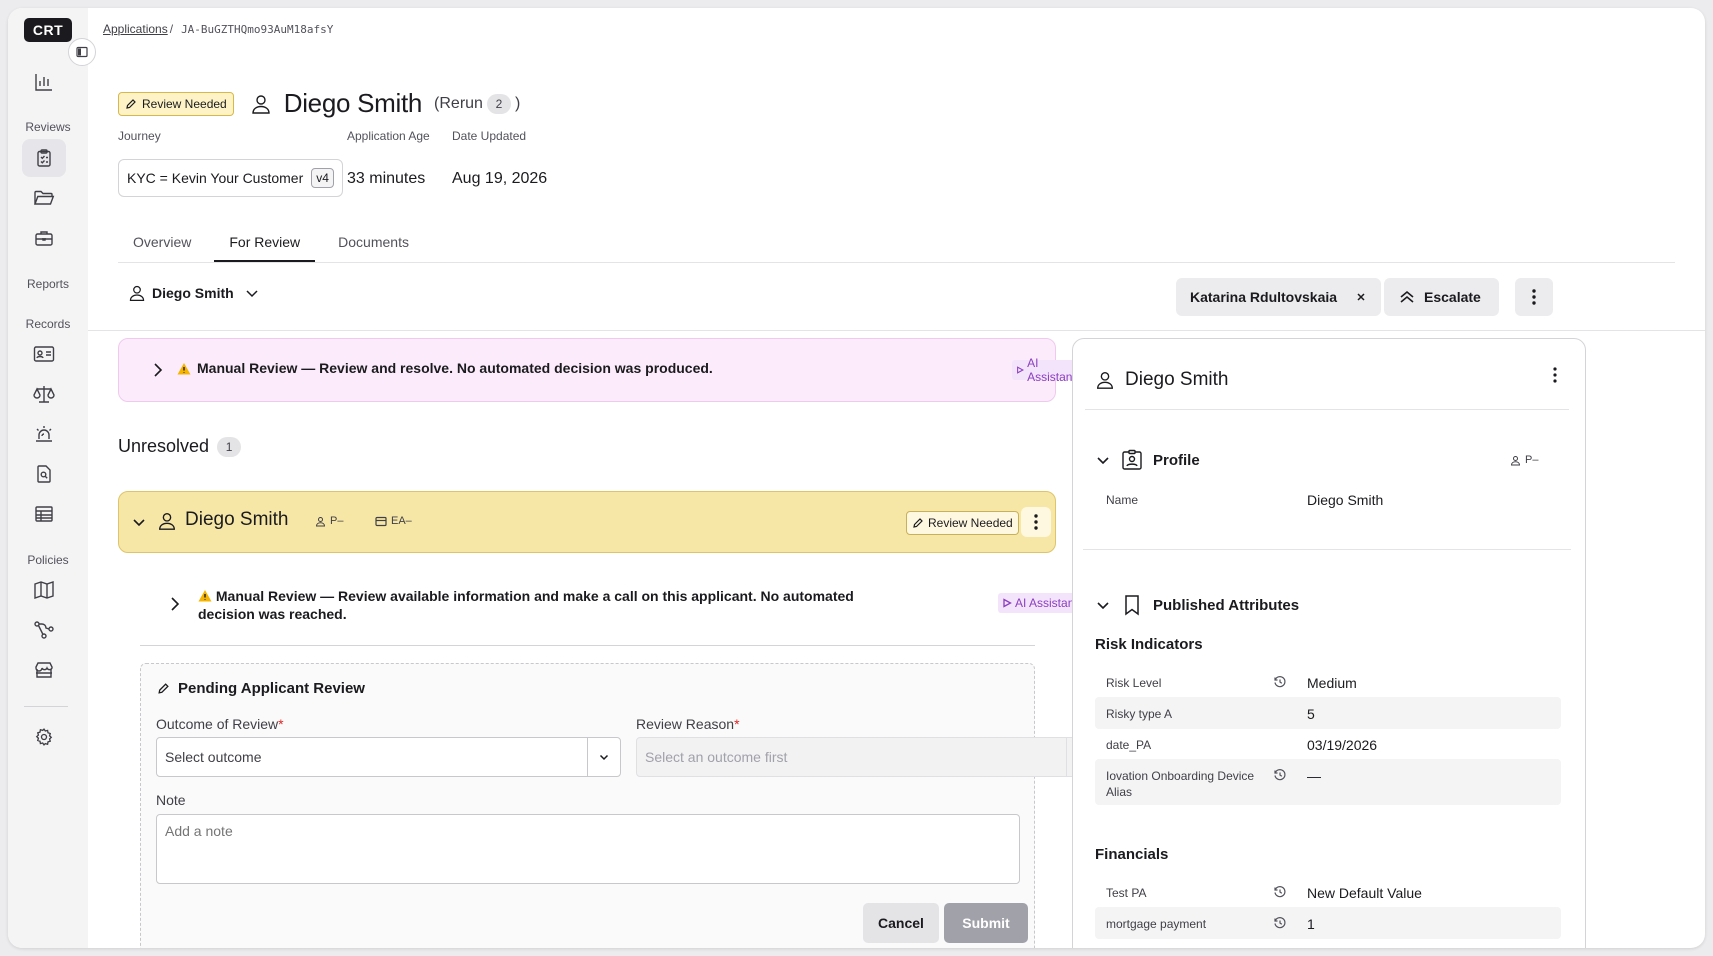 The width and height of the screenshot is (1713, 956). Describe the element at coordinates (48, 30) in the screenshot. I see `app-logo: CRT` at that location.